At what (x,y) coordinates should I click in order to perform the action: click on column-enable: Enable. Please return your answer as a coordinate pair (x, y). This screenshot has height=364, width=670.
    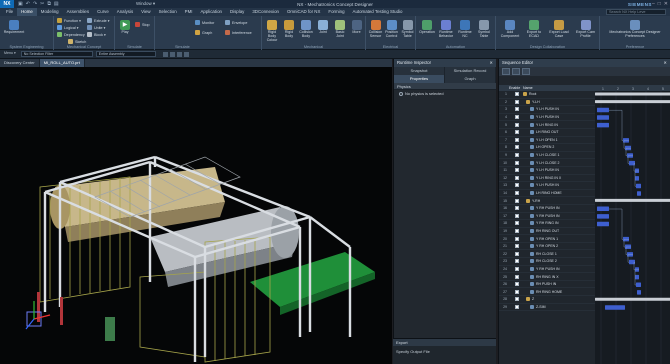
    Looking at the image, I should click on (516, 88).